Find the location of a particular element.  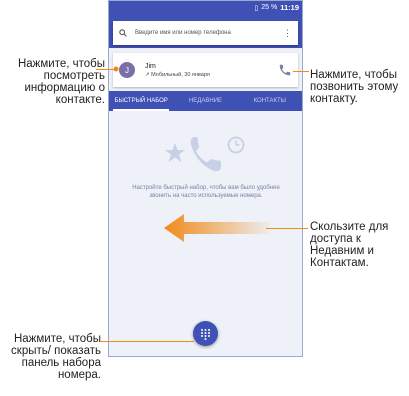

status-bar: ▯ 25 % 11:19 is located at coordinates (205, 7).